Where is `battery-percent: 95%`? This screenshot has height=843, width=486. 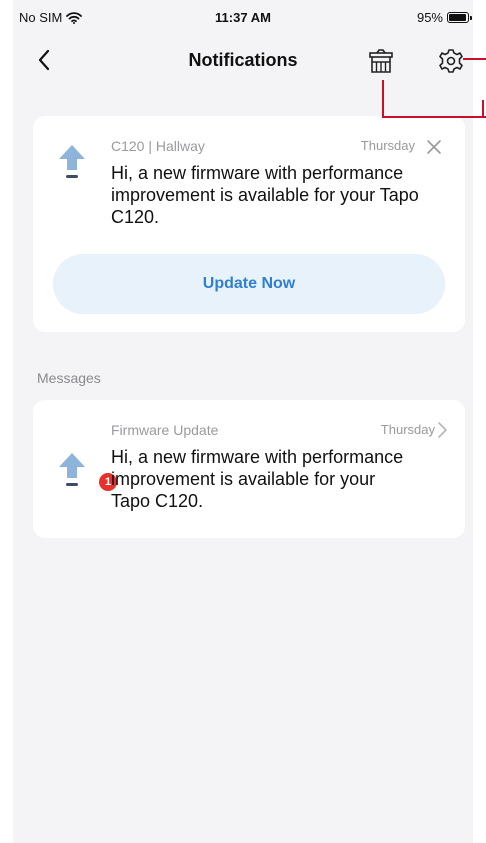 battery-percent: 95% is located at coordinates (429, 17).